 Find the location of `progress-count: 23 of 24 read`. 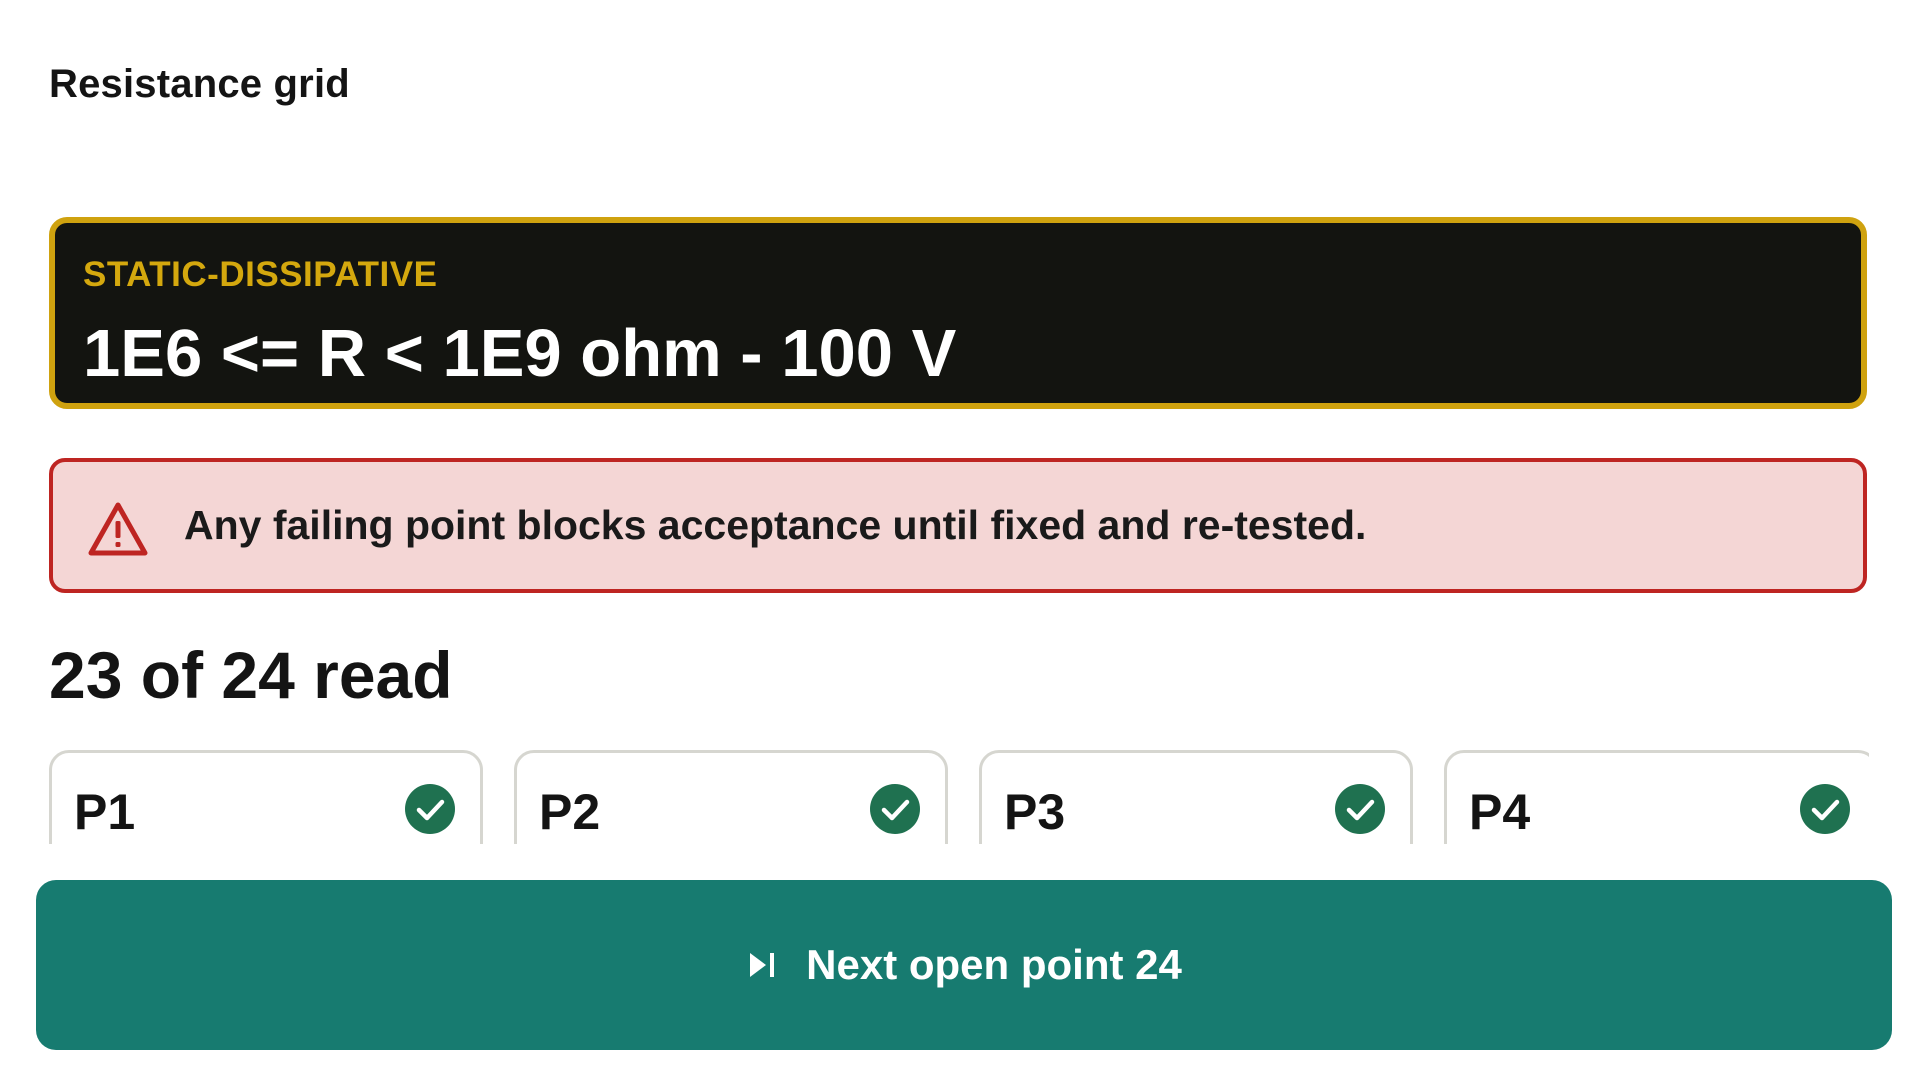

progress-count: 23 of 24 read is located at coordinates (251, 675).